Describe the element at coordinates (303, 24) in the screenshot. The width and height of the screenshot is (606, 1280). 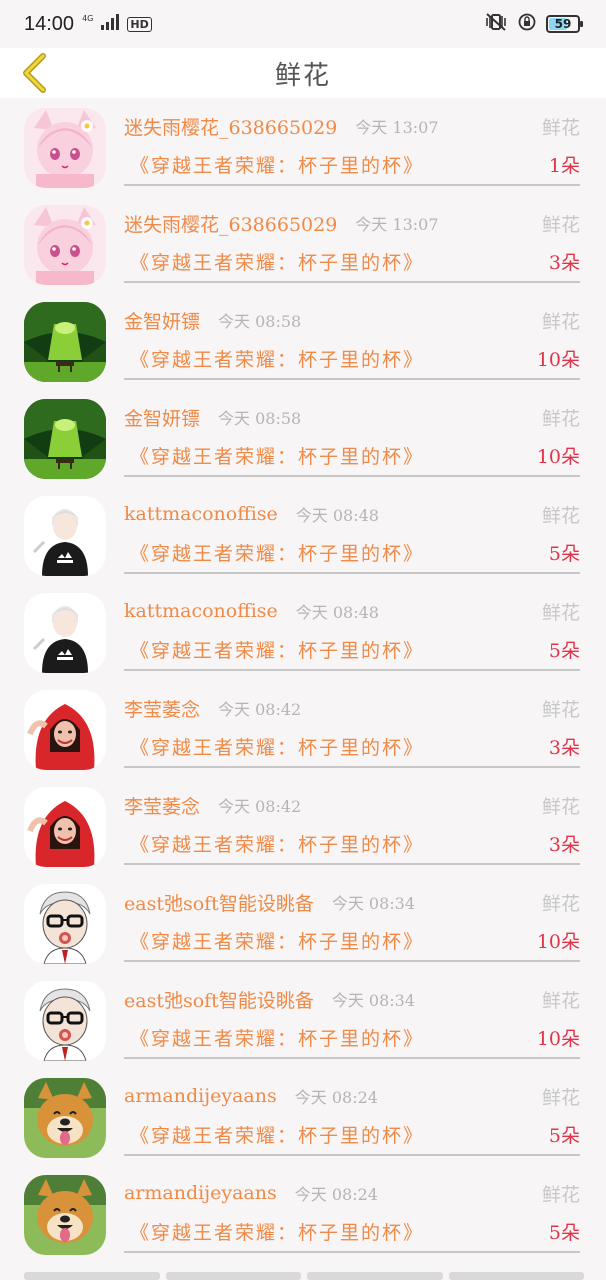
I see `status-bar: 14:00 4G HD 59` at that location.